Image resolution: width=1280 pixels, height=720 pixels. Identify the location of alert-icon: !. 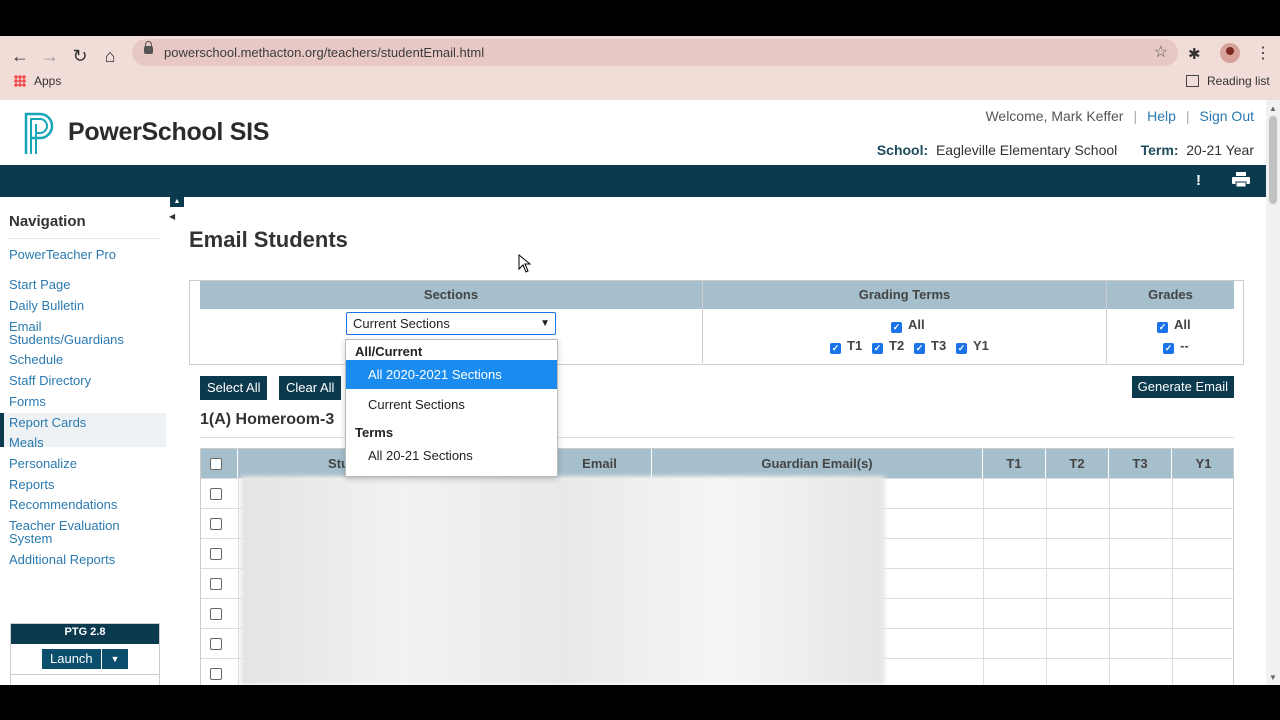
(1198, 180).